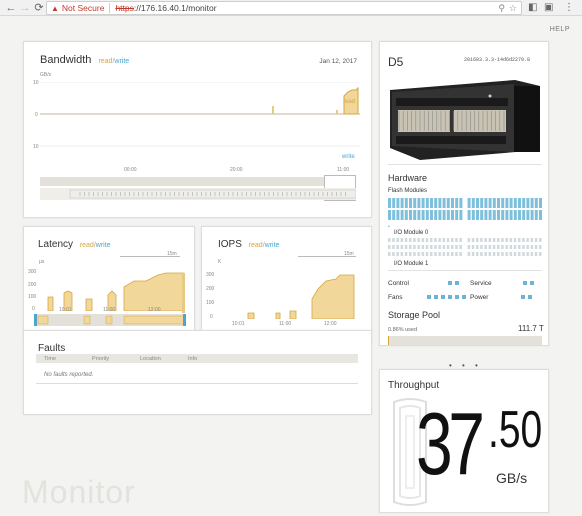 This screenshot has height=516, width=582. What do you see at coordinates (55, 8) in the screenshot?
I see `warning-icon: ▲` at bounding box center [55, 8].